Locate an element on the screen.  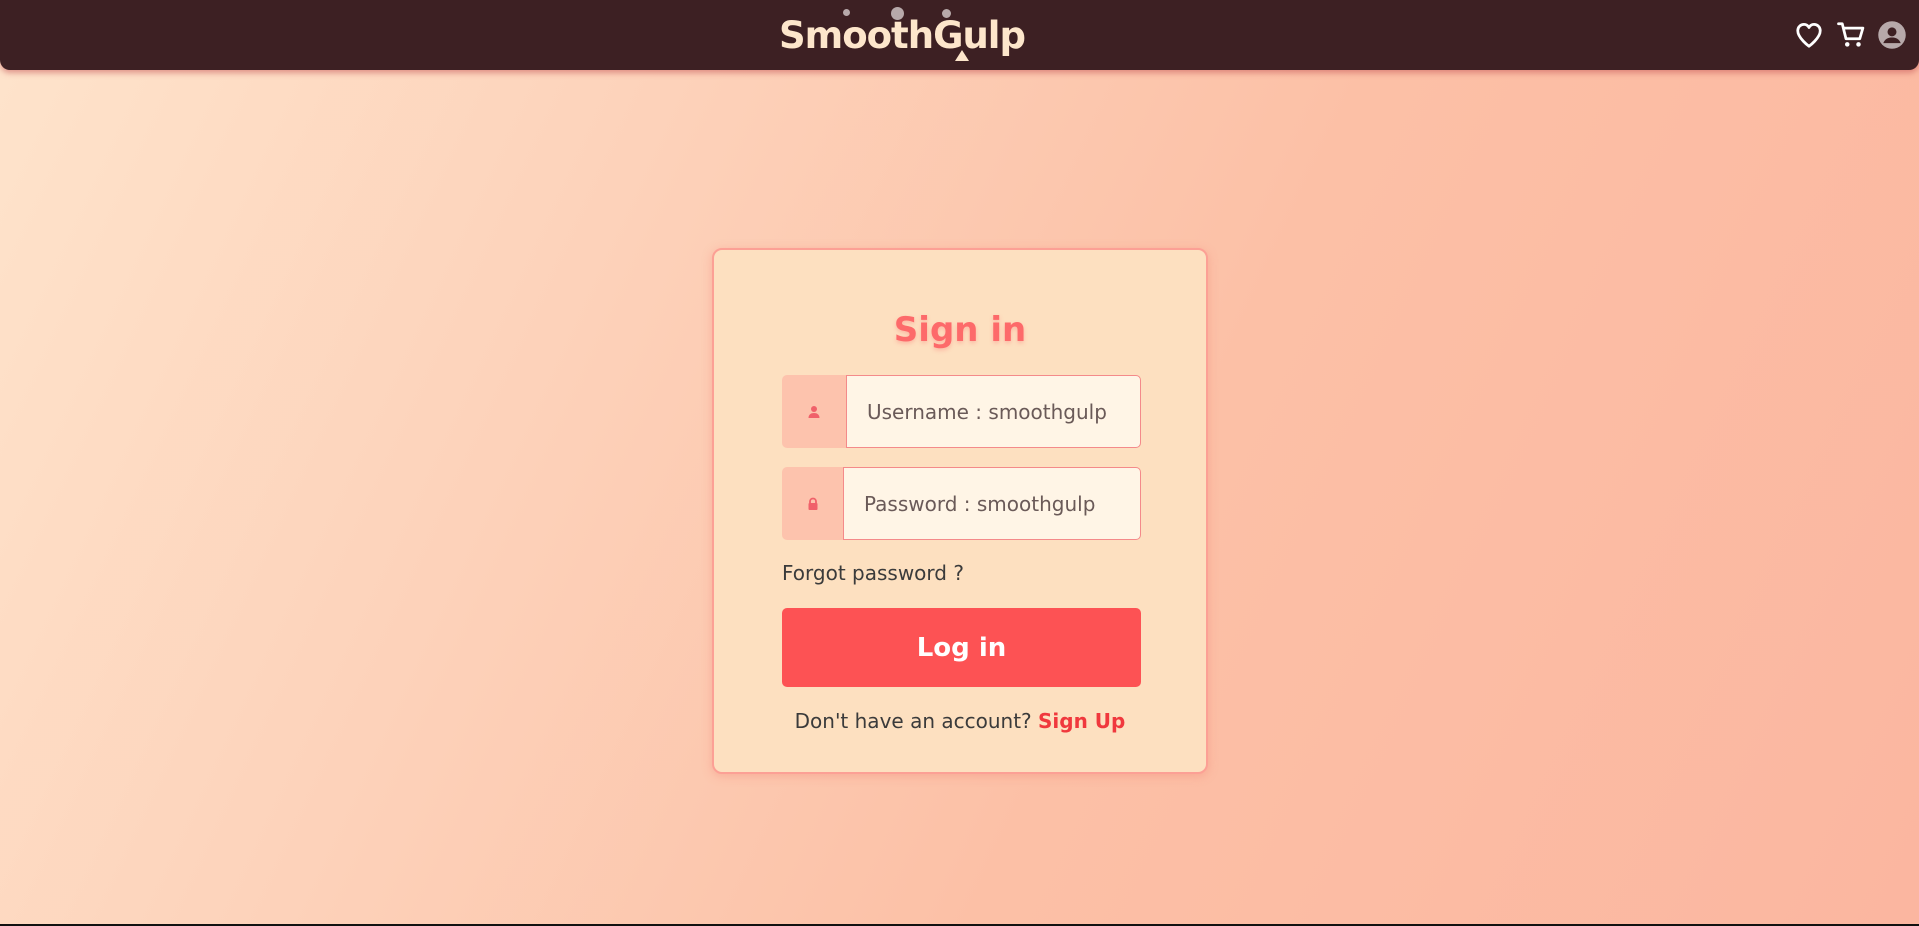
site-logo: SmoothGulp is located at coordinates (902, 36).